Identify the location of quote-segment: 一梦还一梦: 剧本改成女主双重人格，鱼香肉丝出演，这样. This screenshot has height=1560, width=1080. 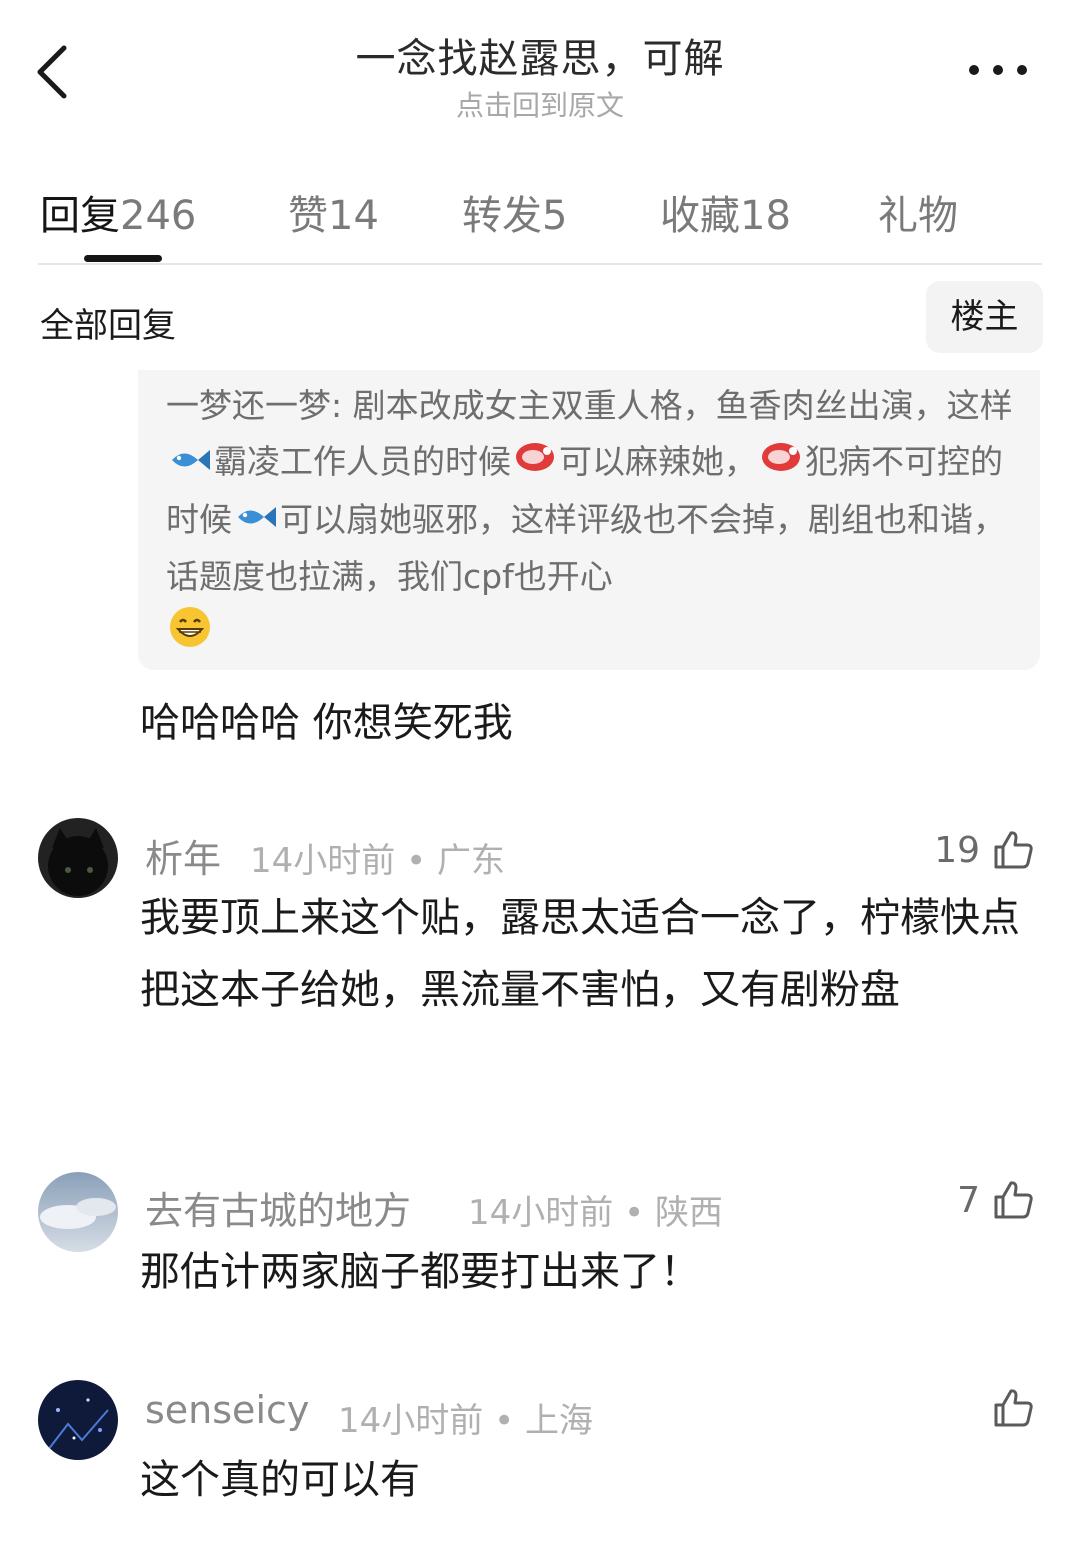
(589, 405).